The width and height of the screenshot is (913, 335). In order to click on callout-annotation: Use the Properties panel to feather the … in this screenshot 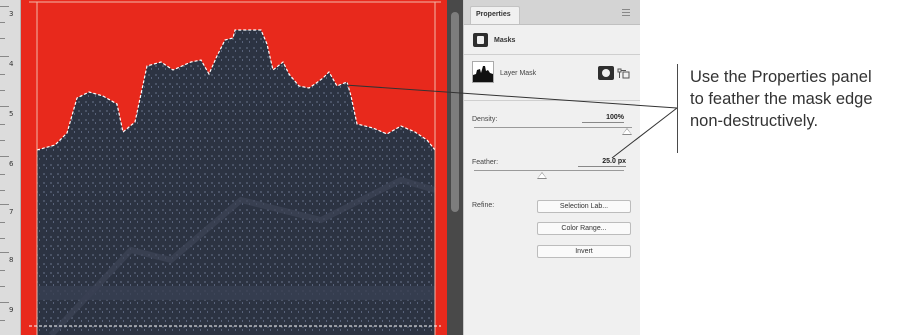, I will do `click(801, 99)`.